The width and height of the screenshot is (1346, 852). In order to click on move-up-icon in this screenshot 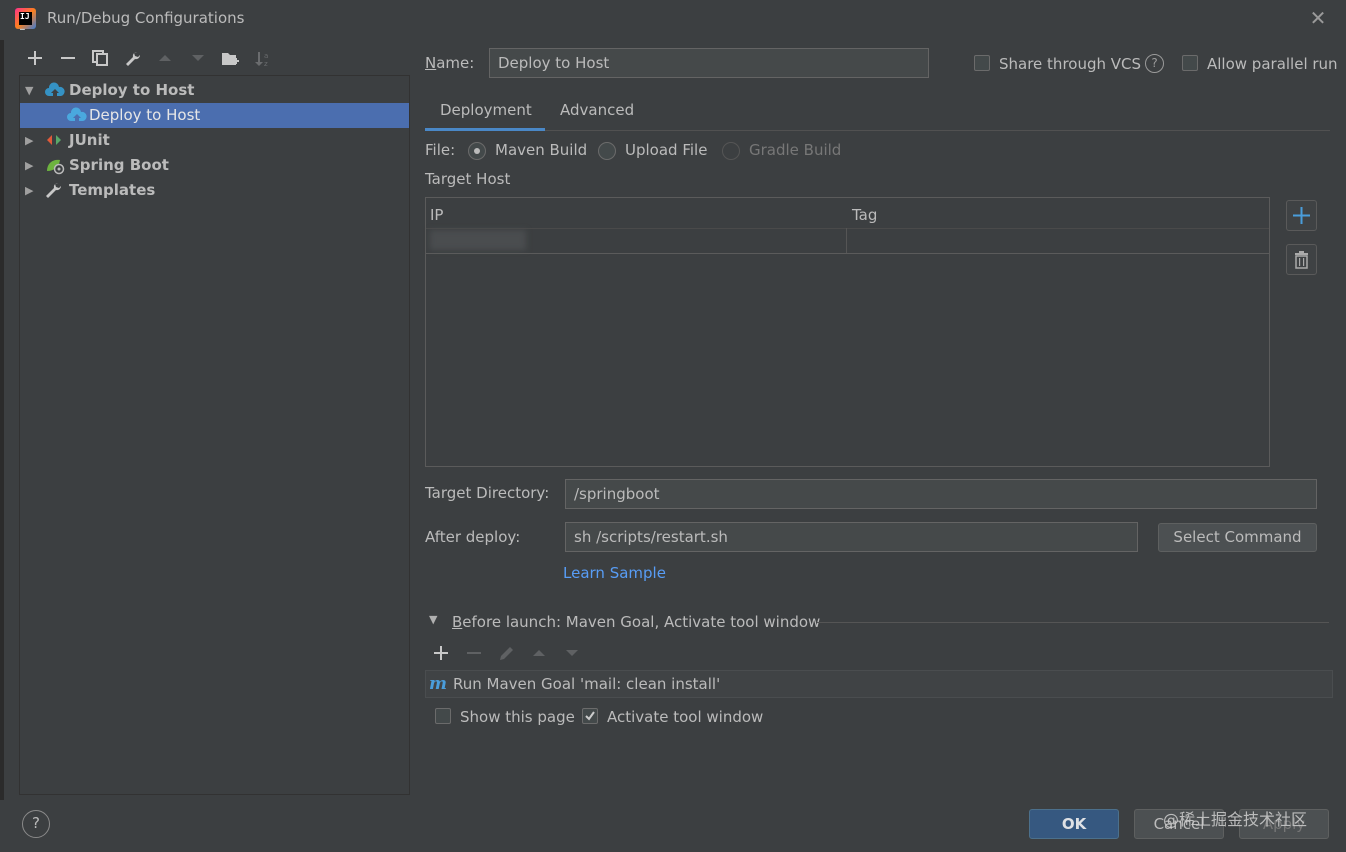, I will do `click(165, 59)`.